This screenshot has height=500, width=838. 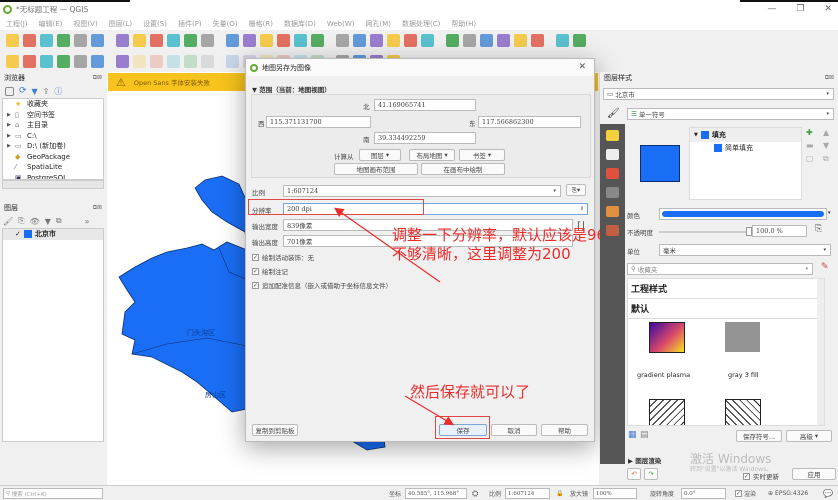 What do you see at coordinates (190, 61) in the screenshot?
I see `digitize-icon` at bounding box center [190, 61].